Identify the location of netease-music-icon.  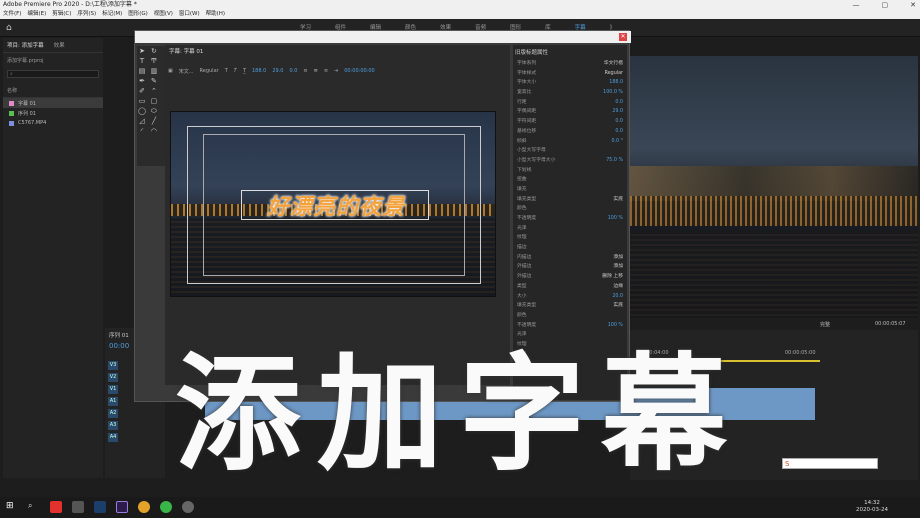
(56, 507).